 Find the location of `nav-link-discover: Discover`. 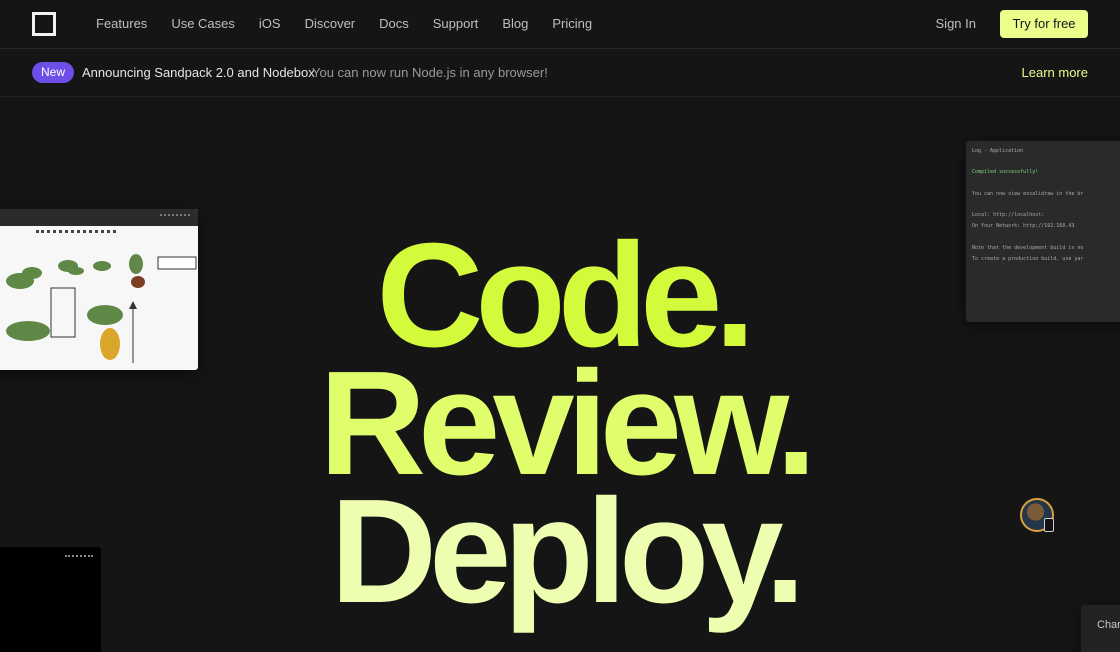

nav-link-discover: Discover is located at coordinates (330, 24).